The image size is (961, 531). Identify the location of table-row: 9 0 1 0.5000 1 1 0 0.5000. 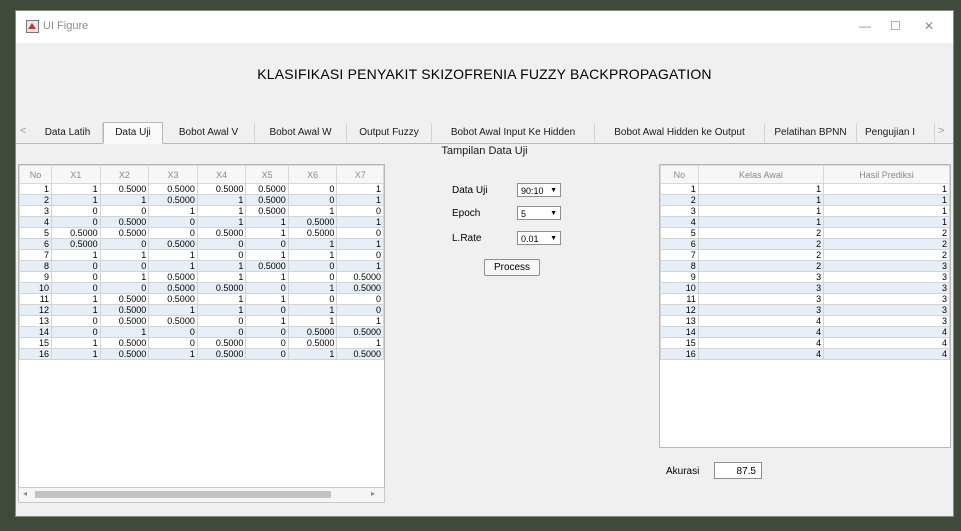
(201, 277).